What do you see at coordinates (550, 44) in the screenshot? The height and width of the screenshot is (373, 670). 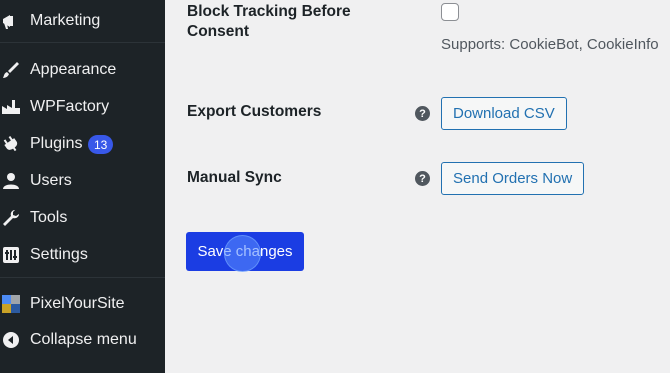 I see `supports-description: Supports: CookieBot, CookieInfo` at bounding box center [550, 44].